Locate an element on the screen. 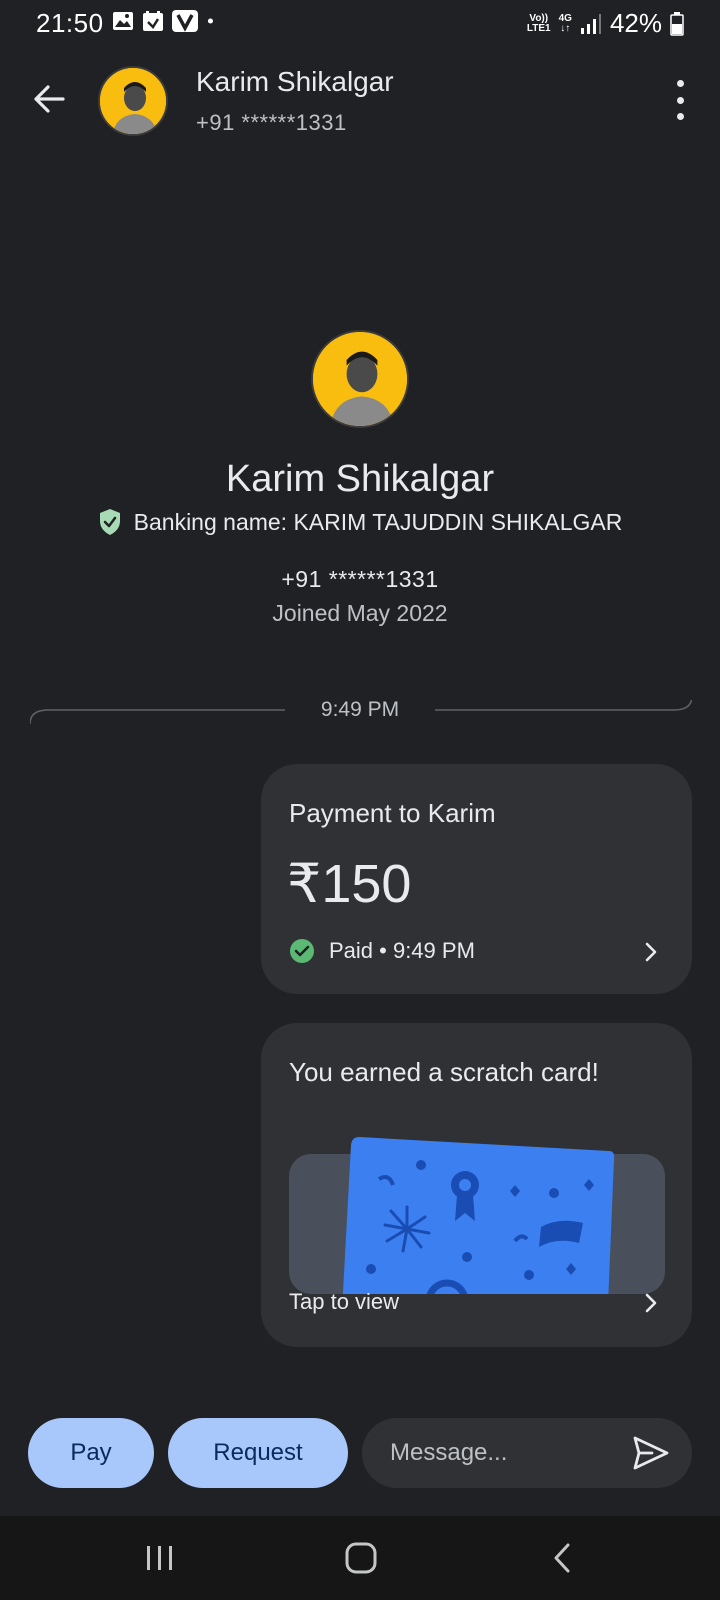  nav-back-button is located at coordinates (562, 1558).